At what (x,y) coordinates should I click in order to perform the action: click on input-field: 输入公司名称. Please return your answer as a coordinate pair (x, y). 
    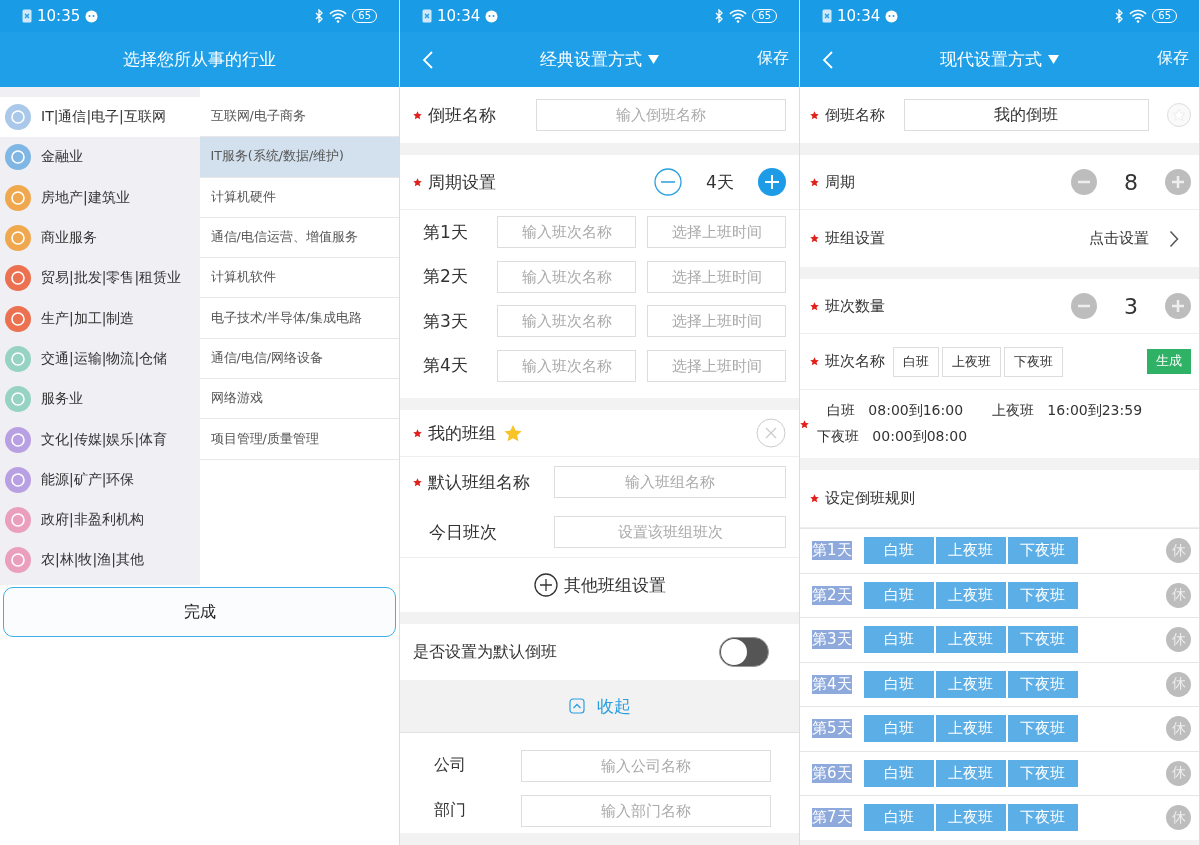
    Looking at the image, I should click on (646, 765).